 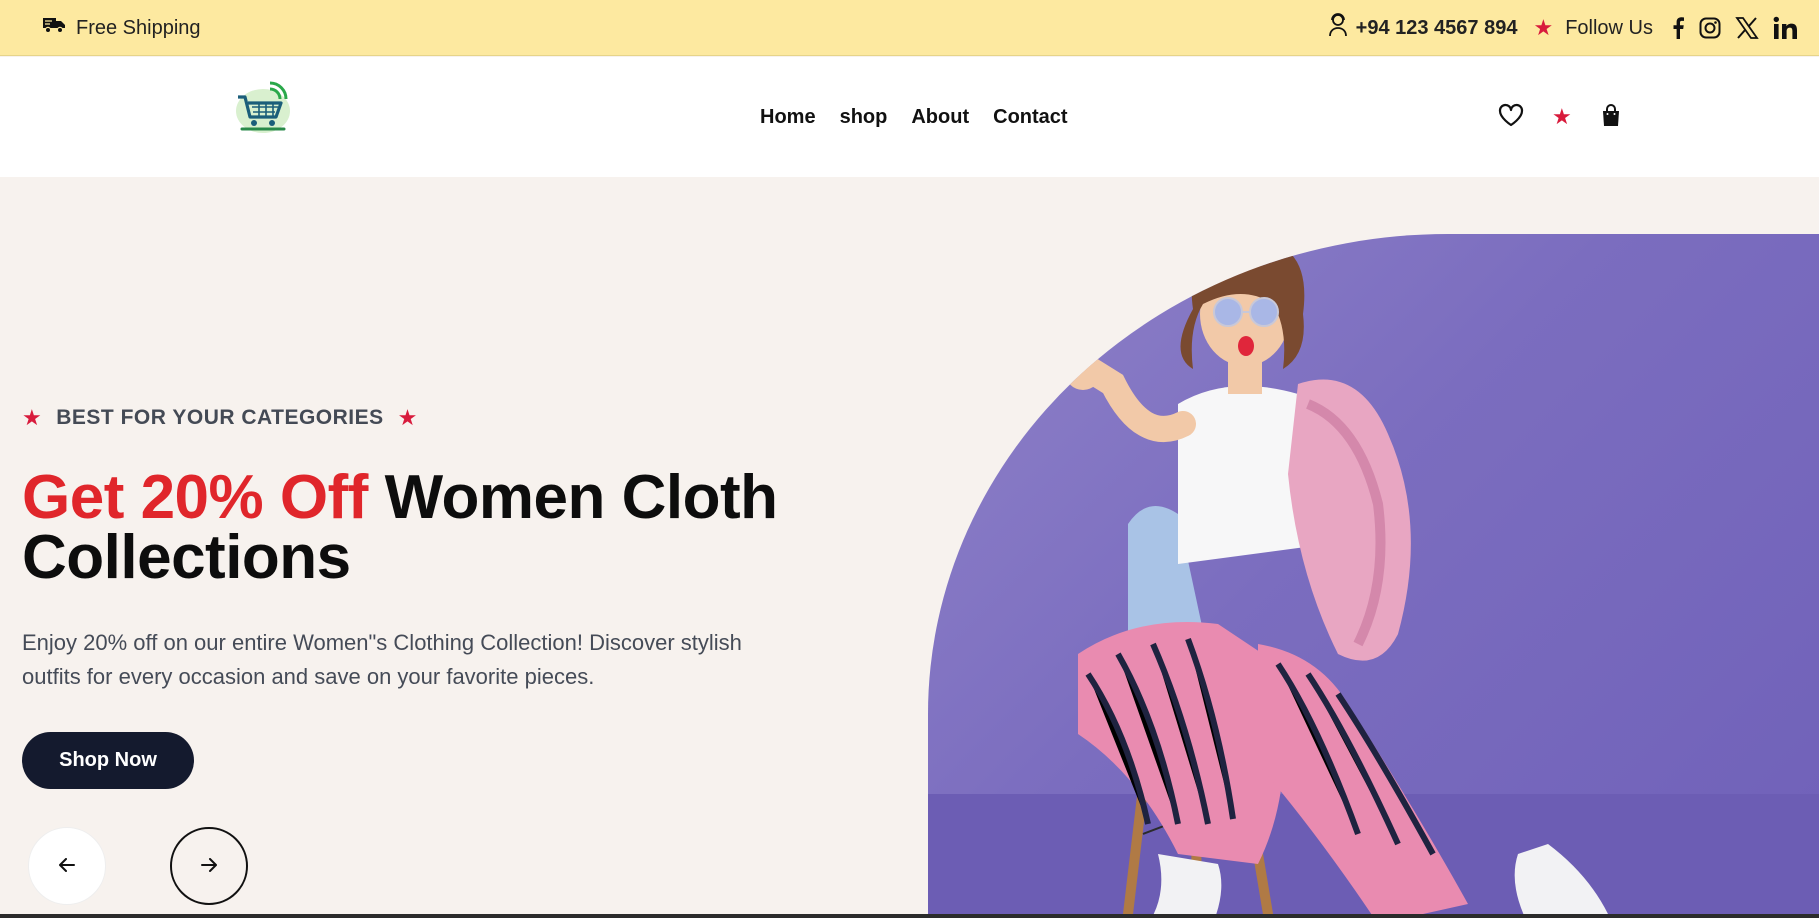 I want to click on linkedin-icon, so click(x=1786, y=28).